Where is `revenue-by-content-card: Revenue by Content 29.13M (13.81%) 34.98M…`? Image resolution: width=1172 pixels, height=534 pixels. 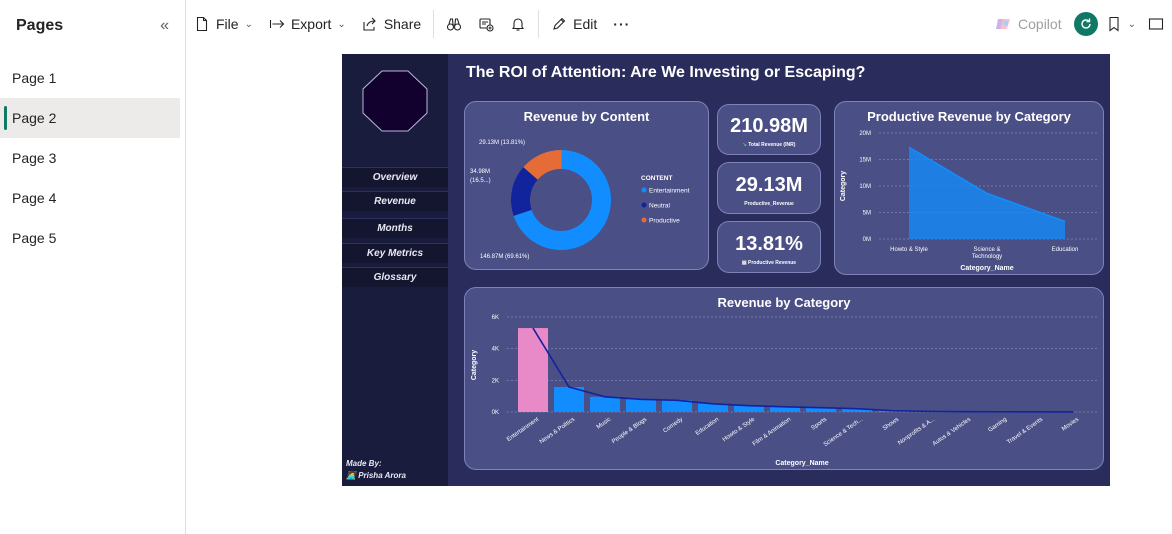
revenue-by-content-card: Revenue by Content 29.13M (13.81%) 34.98M… is located at coordinates (586, 185).